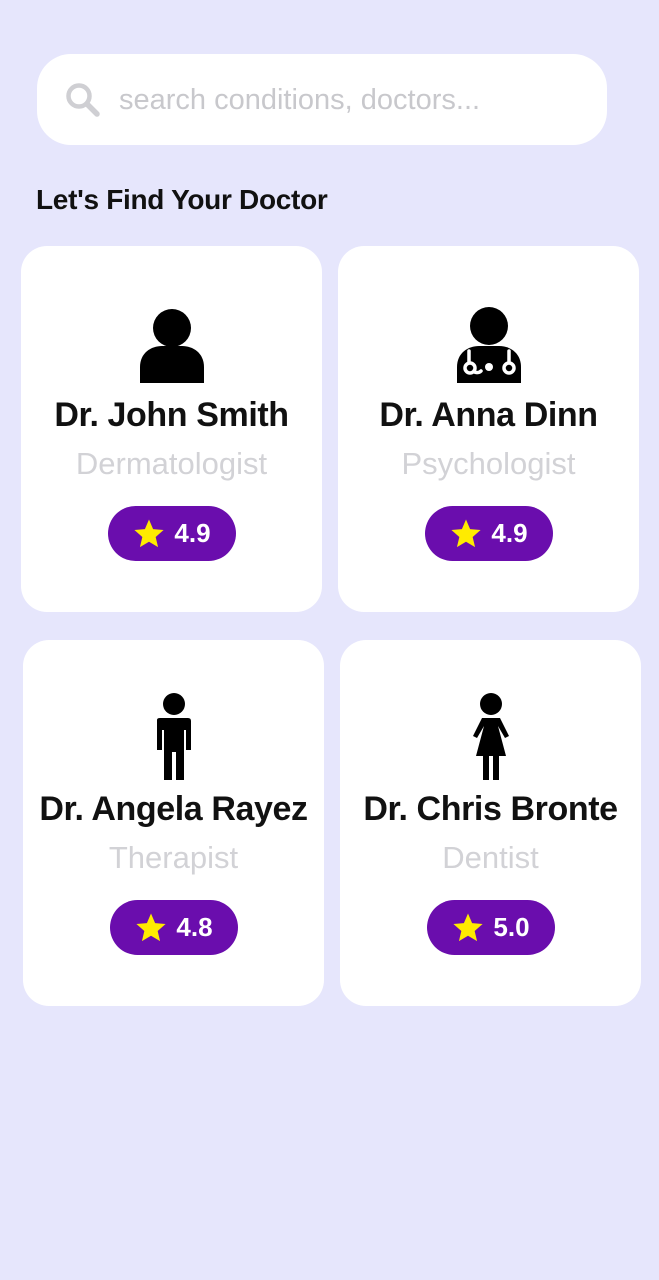 The width and height of the screenshot is (659, 1280). I want to click on doctor-card-anna-dinn: Dr. Anna Dinn Psychologist 4.9, so click(488, 429).